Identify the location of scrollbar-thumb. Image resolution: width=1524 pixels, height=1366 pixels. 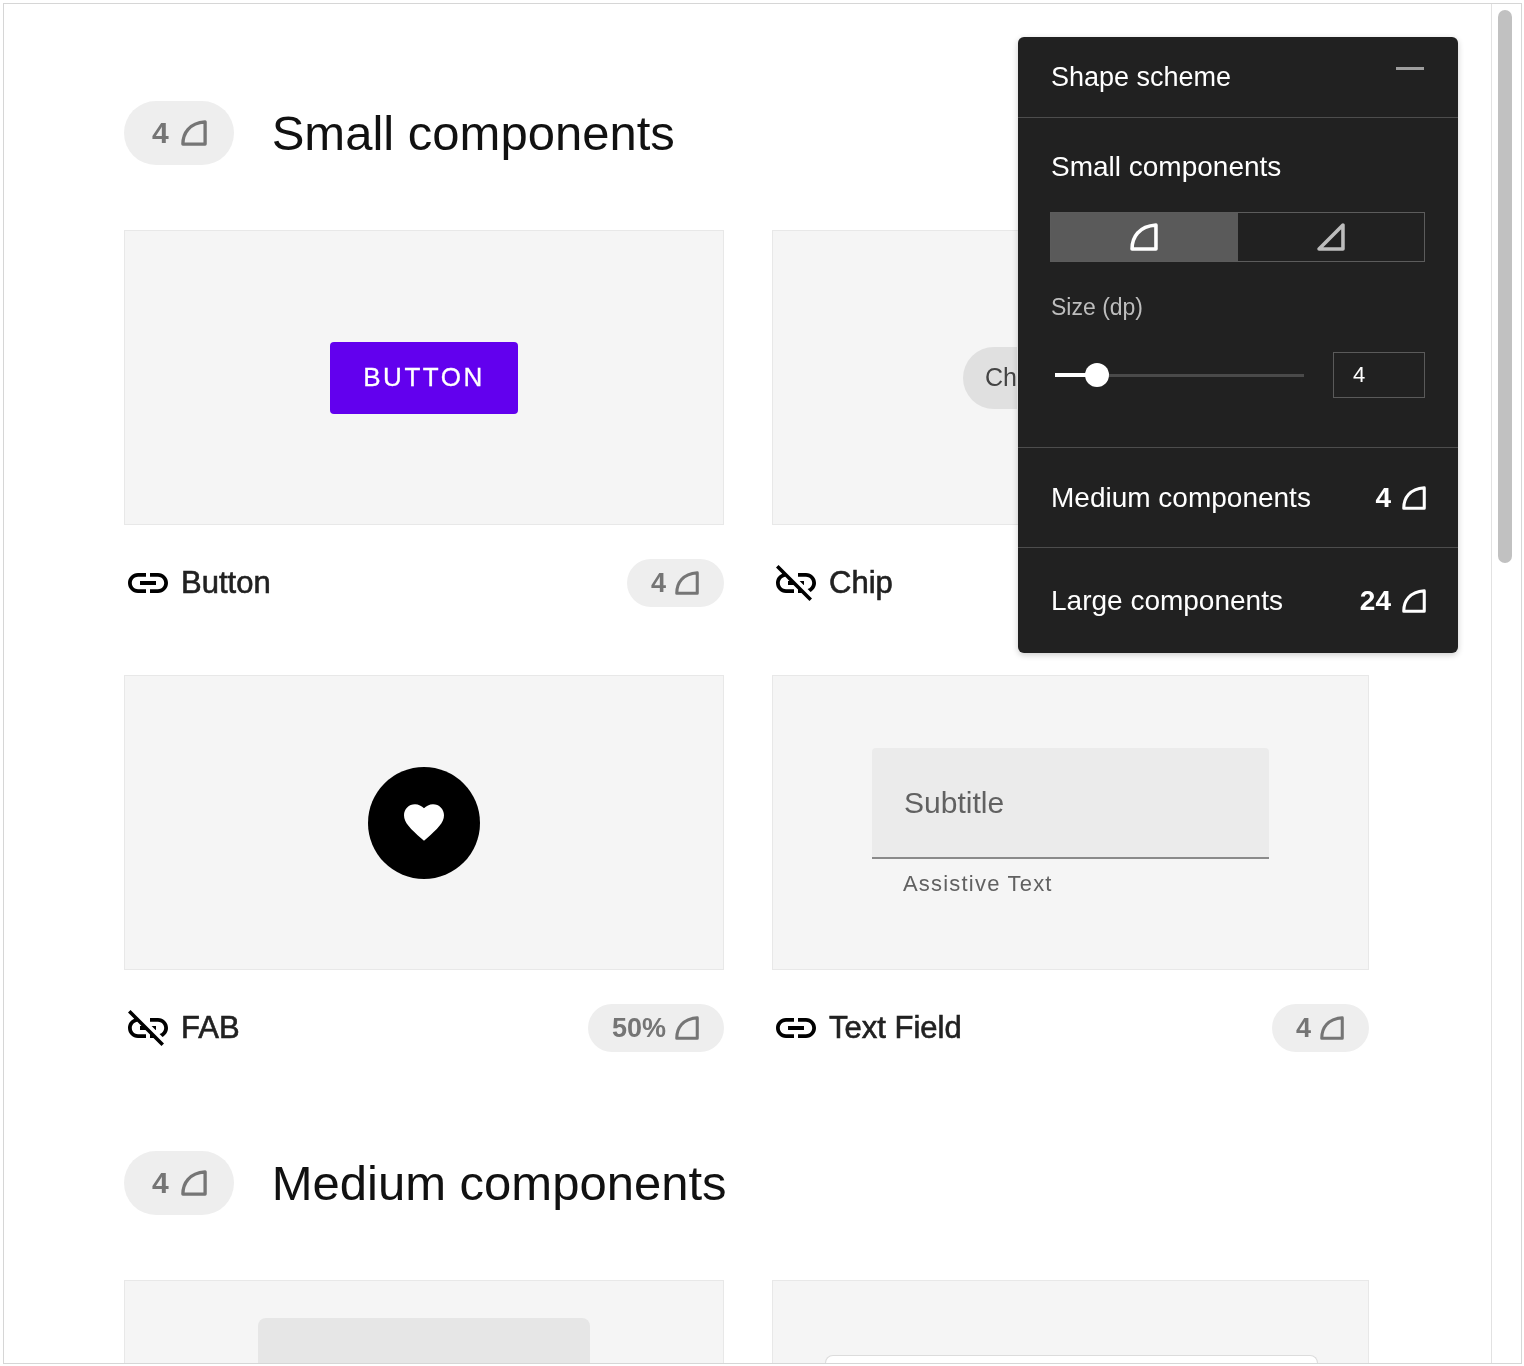
(1505, 286).